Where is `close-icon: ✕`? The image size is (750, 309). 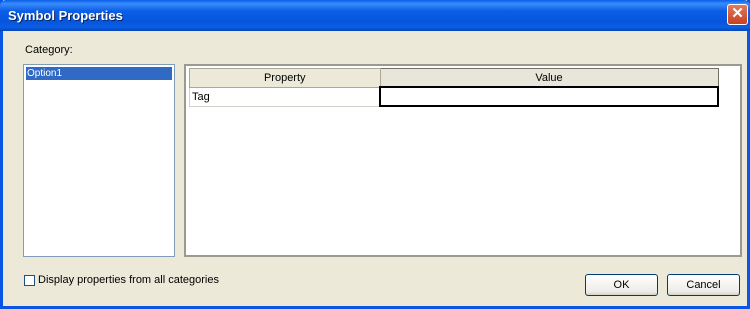 close-icon: ✕ is located at coordinates (737, 13).